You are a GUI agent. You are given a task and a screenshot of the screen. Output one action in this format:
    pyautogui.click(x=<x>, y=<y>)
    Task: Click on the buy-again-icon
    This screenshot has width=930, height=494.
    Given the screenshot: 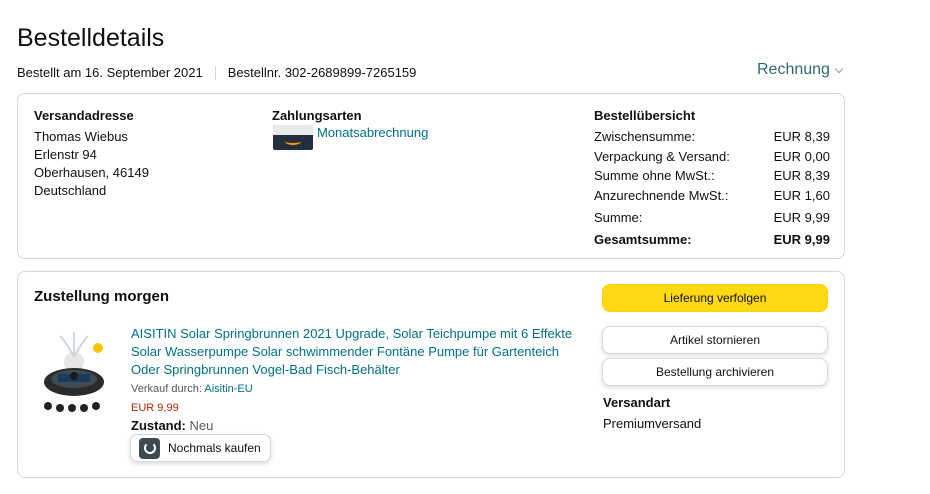 What is the action you would take?
    pyautogui.click(x=149, y=448)
    